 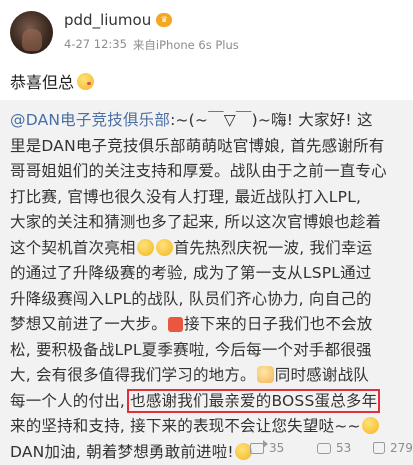 I want to click on repost-line: 每一个人的付出, 也感谢我们最亲爱的BOSS蛋总多年, so click(x=208, y=401).